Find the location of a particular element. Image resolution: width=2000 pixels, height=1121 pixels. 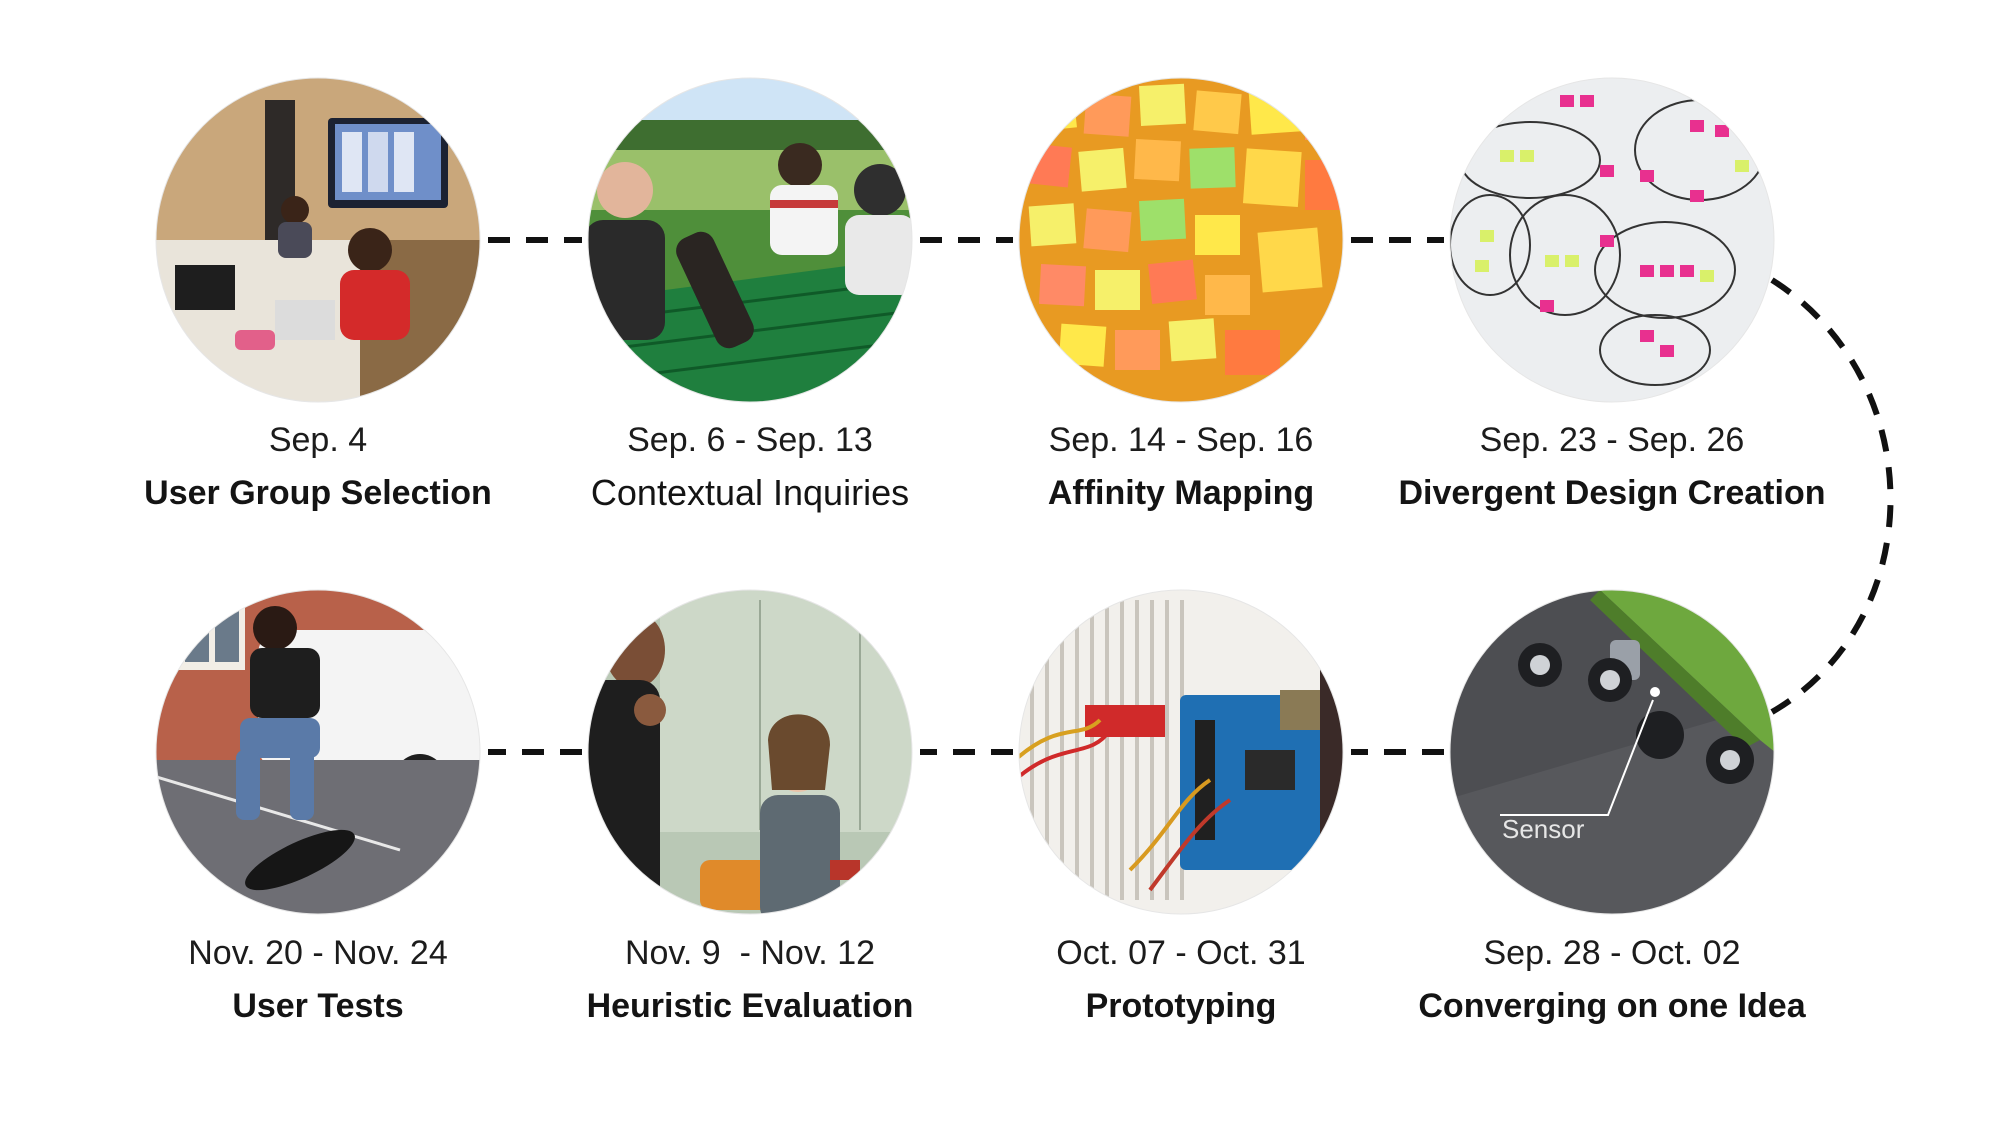

arduino-breadboard-photo is located at coordinates (1181, 752).